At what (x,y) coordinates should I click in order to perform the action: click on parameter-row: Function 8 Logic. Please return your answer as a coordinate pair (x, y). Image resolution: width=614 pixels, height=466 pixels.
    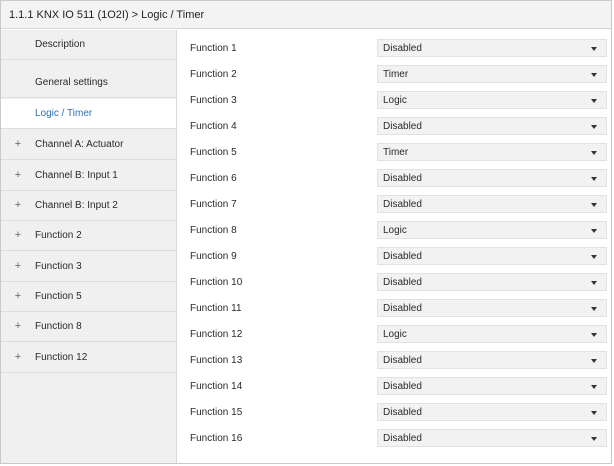
    Looking at the image, I should click on (394, 230).